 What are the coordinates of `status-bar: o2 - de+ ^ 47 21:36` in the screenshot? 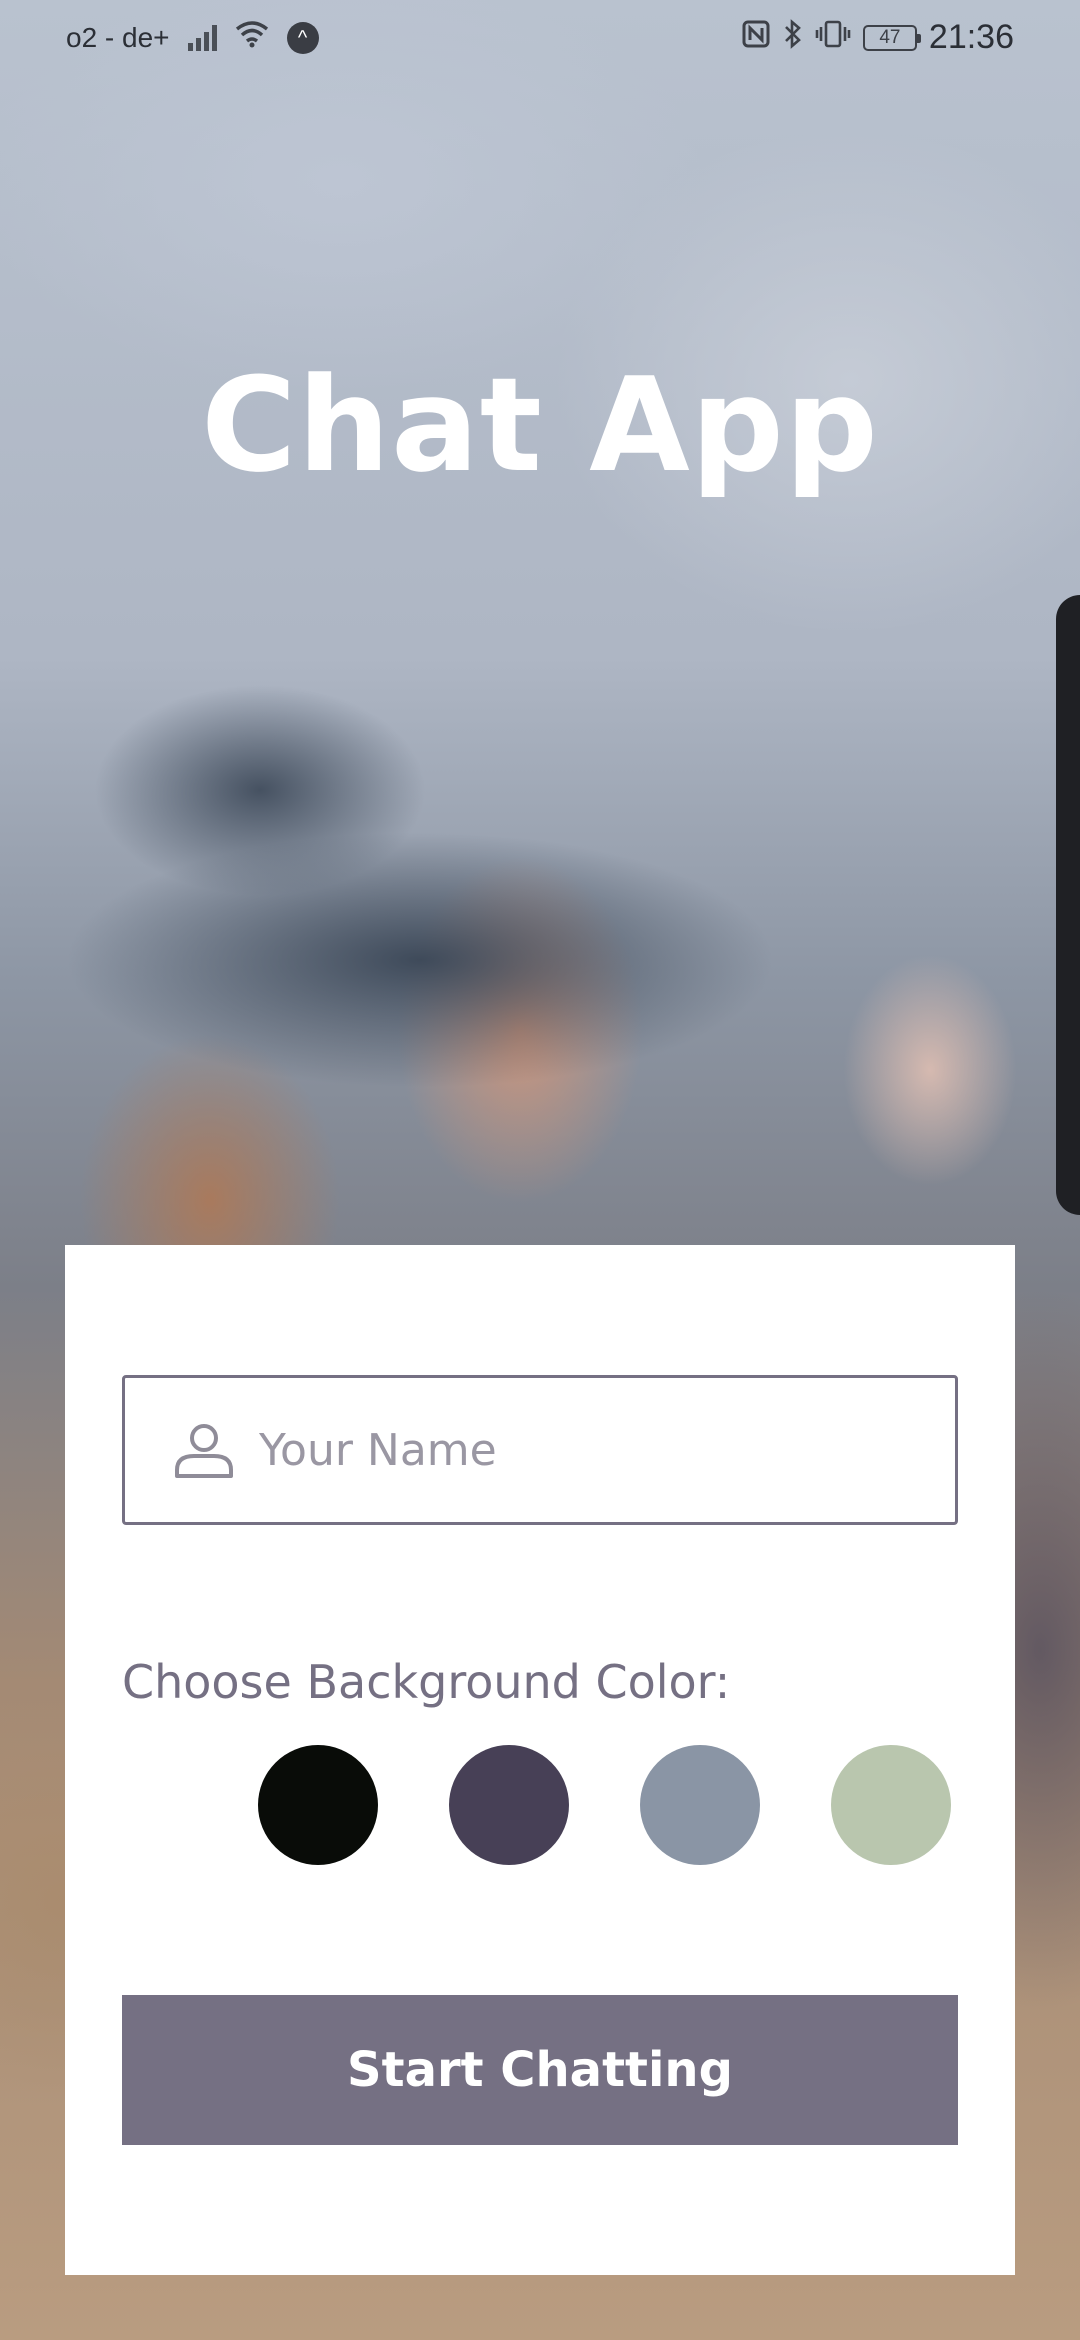 It's located at (540, 38).